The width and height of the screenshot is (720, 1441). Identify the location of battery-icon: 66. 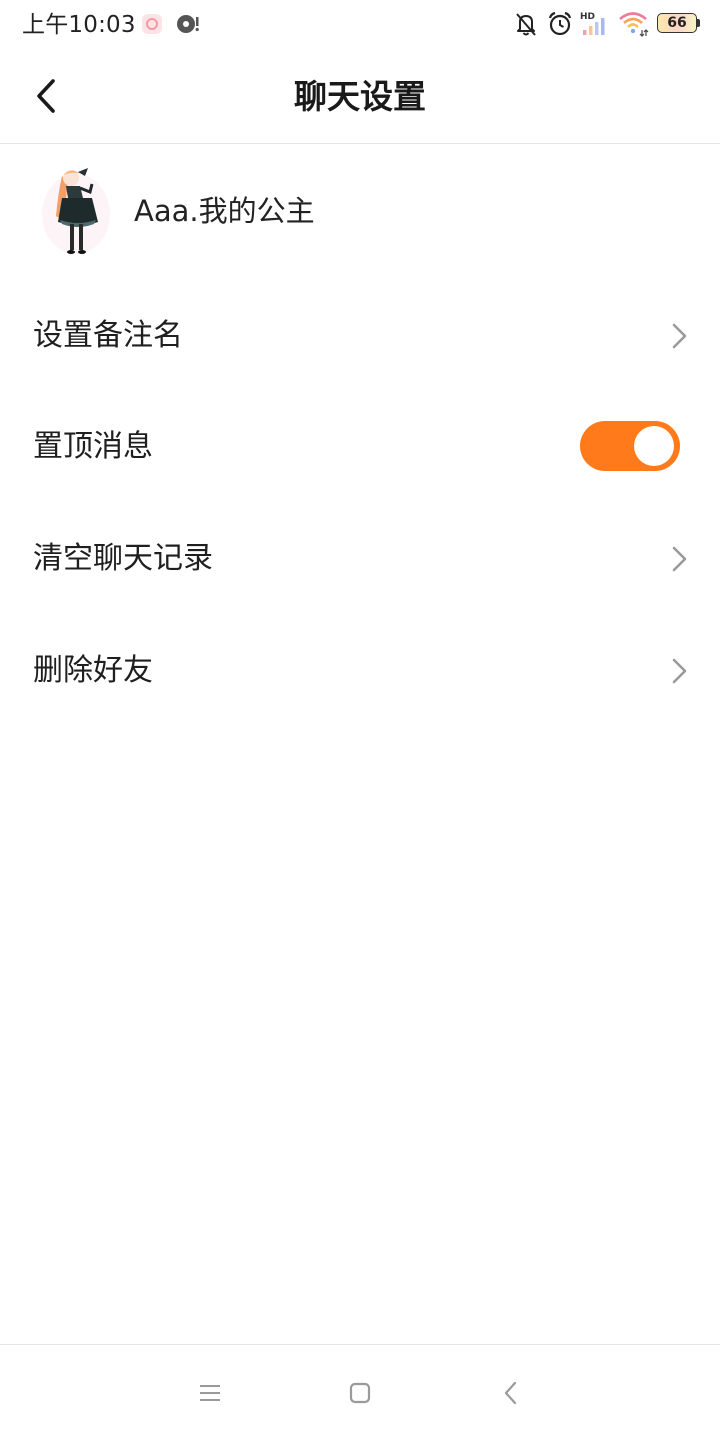
(679, 24).